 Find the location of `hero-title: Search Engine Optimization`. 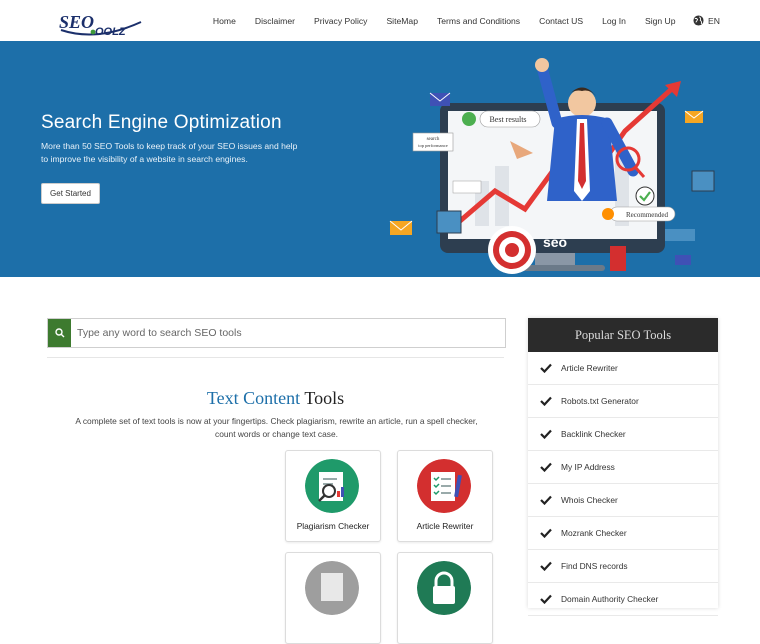

hero-title: Search Engine Optimization is located at coordinates (161, 122).